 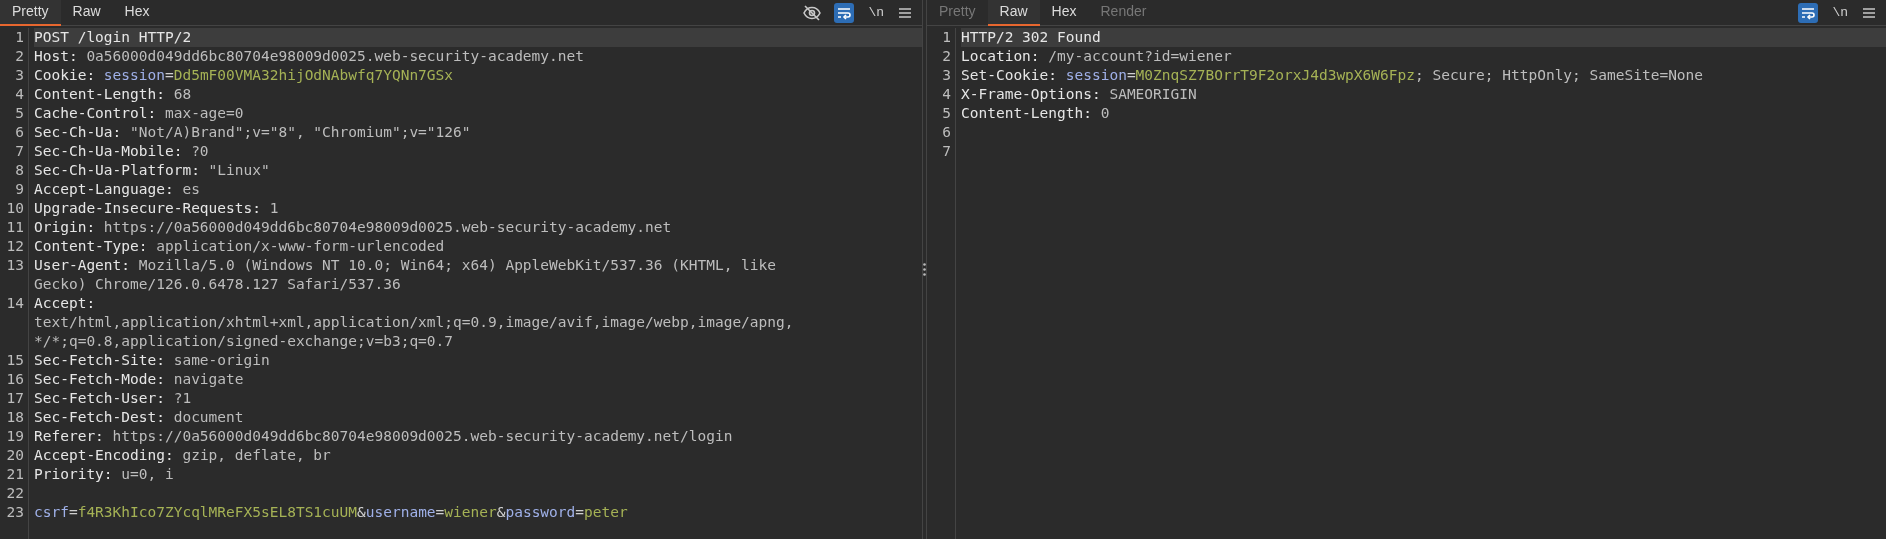 What do you see at coordinates (15, 360) in the screenshot?
I see `line-number: 15` at bounding box center [15, 360].